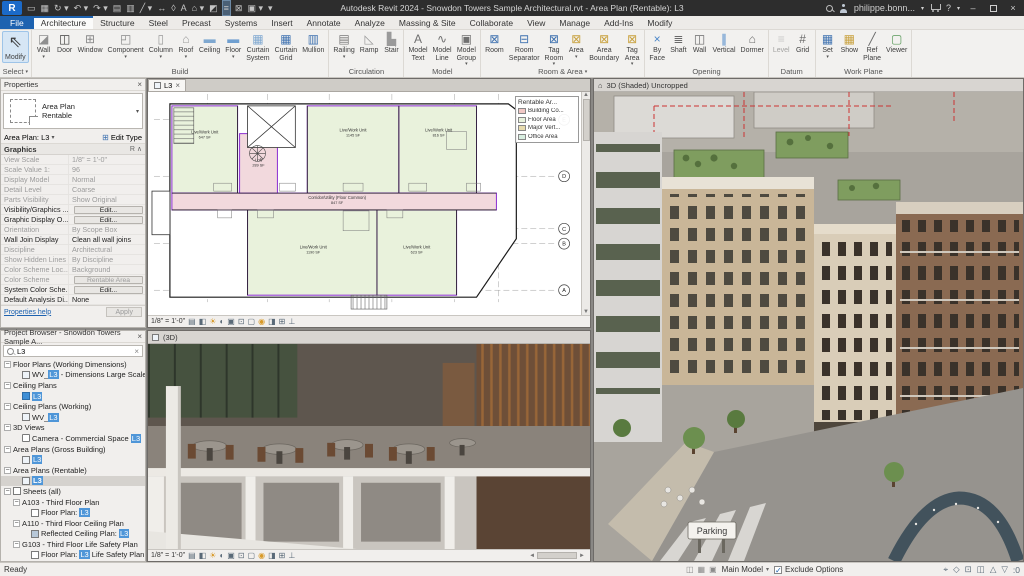  Describe the element at coordinates (73, 502) in the screenshot. I see `tree-item-a103-third-floor-plan: − A103 - Third Floor Plan` at that location.